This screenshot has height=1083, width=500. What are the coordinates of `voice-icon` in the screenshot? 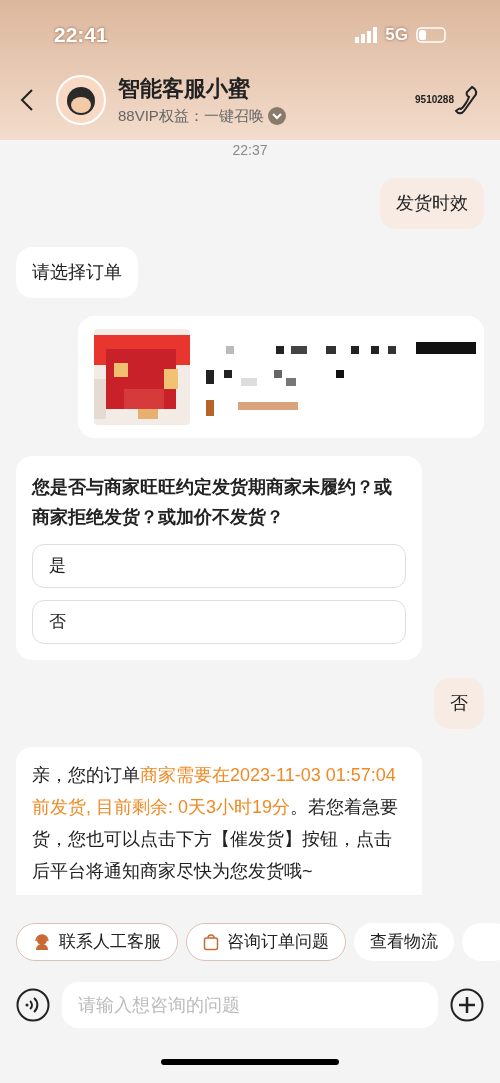 It's located at (33, 1005).